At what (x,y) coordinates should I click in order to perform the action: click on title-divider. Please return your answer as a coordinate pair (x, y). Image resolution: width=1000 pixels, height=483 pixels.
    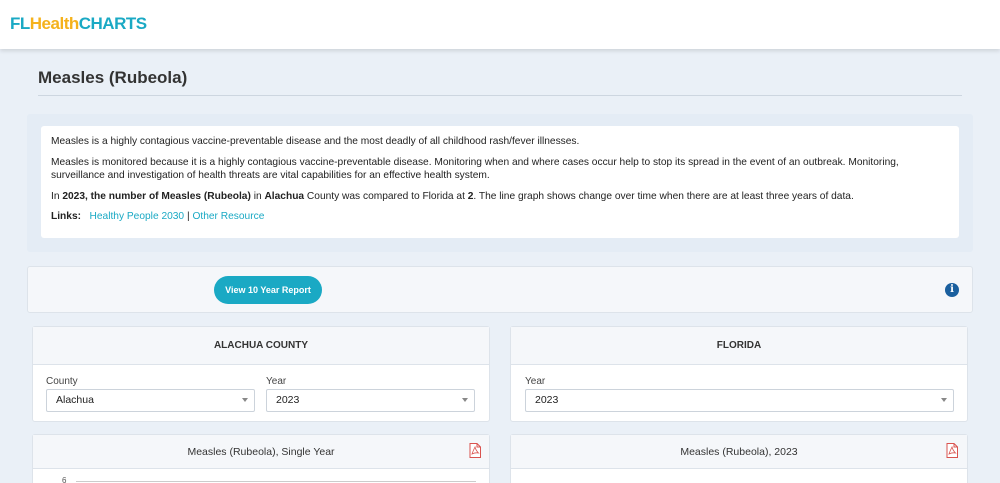
    Looking at the image, I should click on (500, 95).